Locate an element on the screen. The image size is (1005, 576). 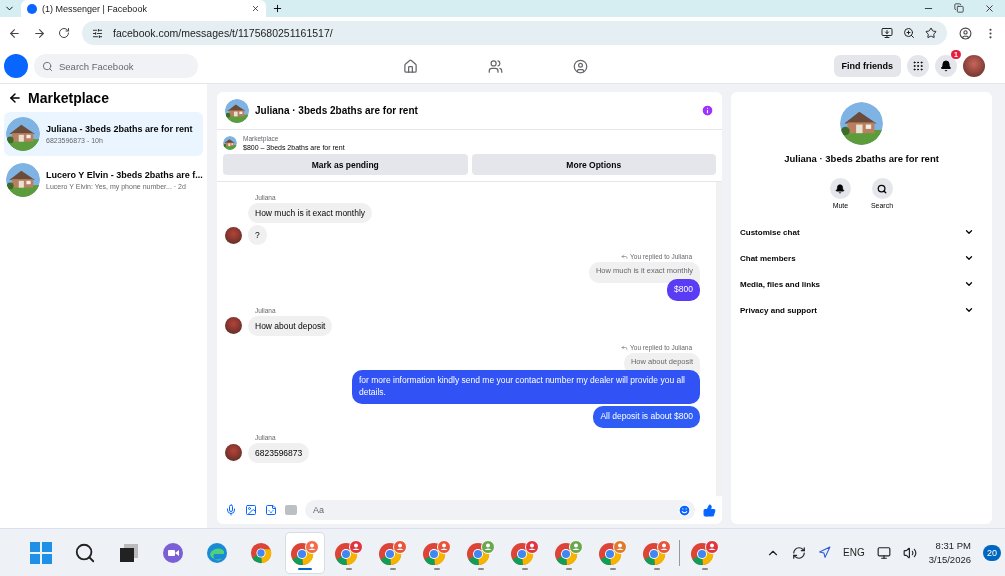
menu-button is located at coordinates (918, 66).